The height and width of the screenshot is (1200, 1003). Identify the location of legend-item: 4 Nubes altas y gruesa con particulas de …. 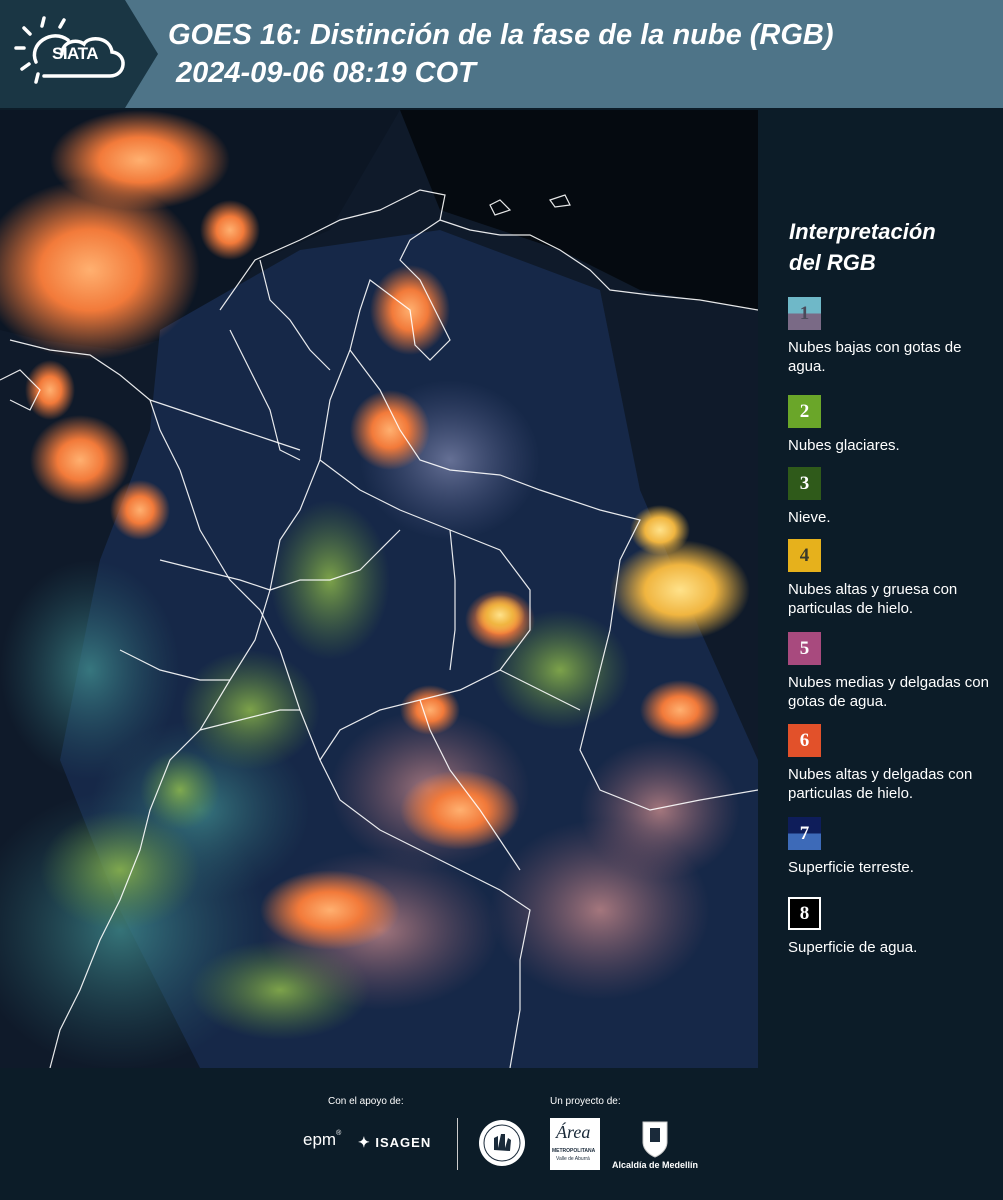
(890, 578).